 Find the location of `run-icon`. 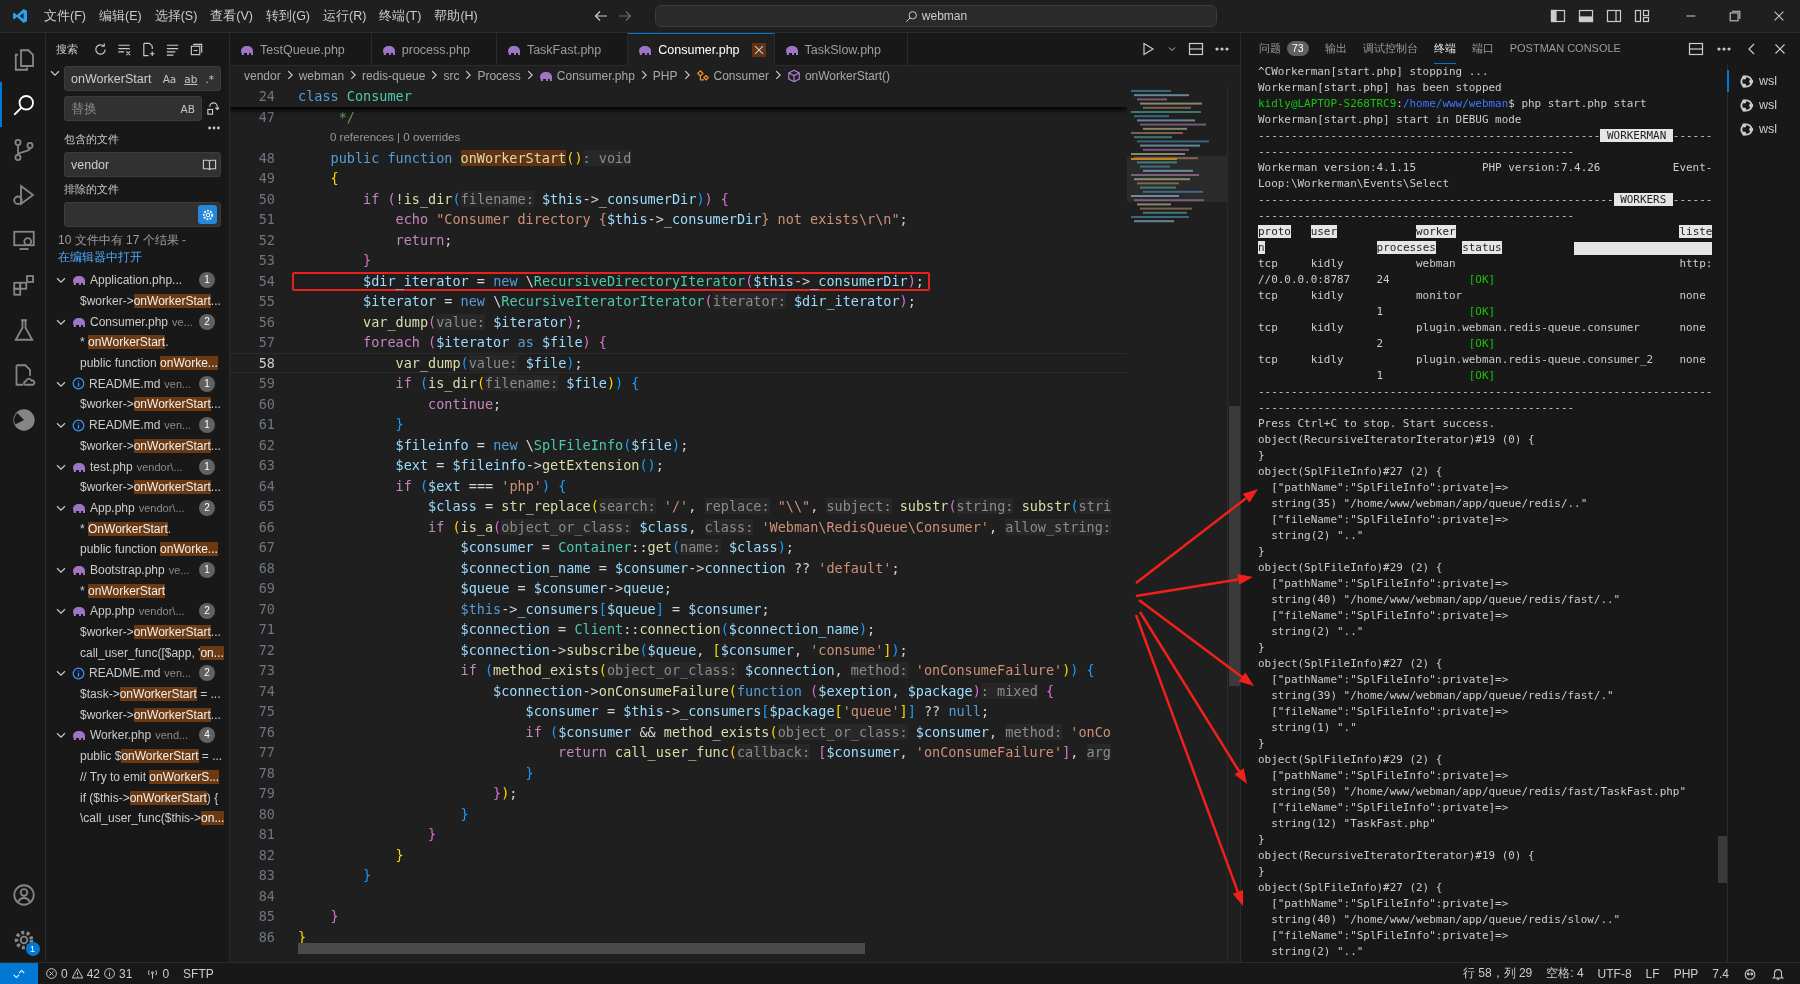

run-icon is located at coordinates (1148, 49).